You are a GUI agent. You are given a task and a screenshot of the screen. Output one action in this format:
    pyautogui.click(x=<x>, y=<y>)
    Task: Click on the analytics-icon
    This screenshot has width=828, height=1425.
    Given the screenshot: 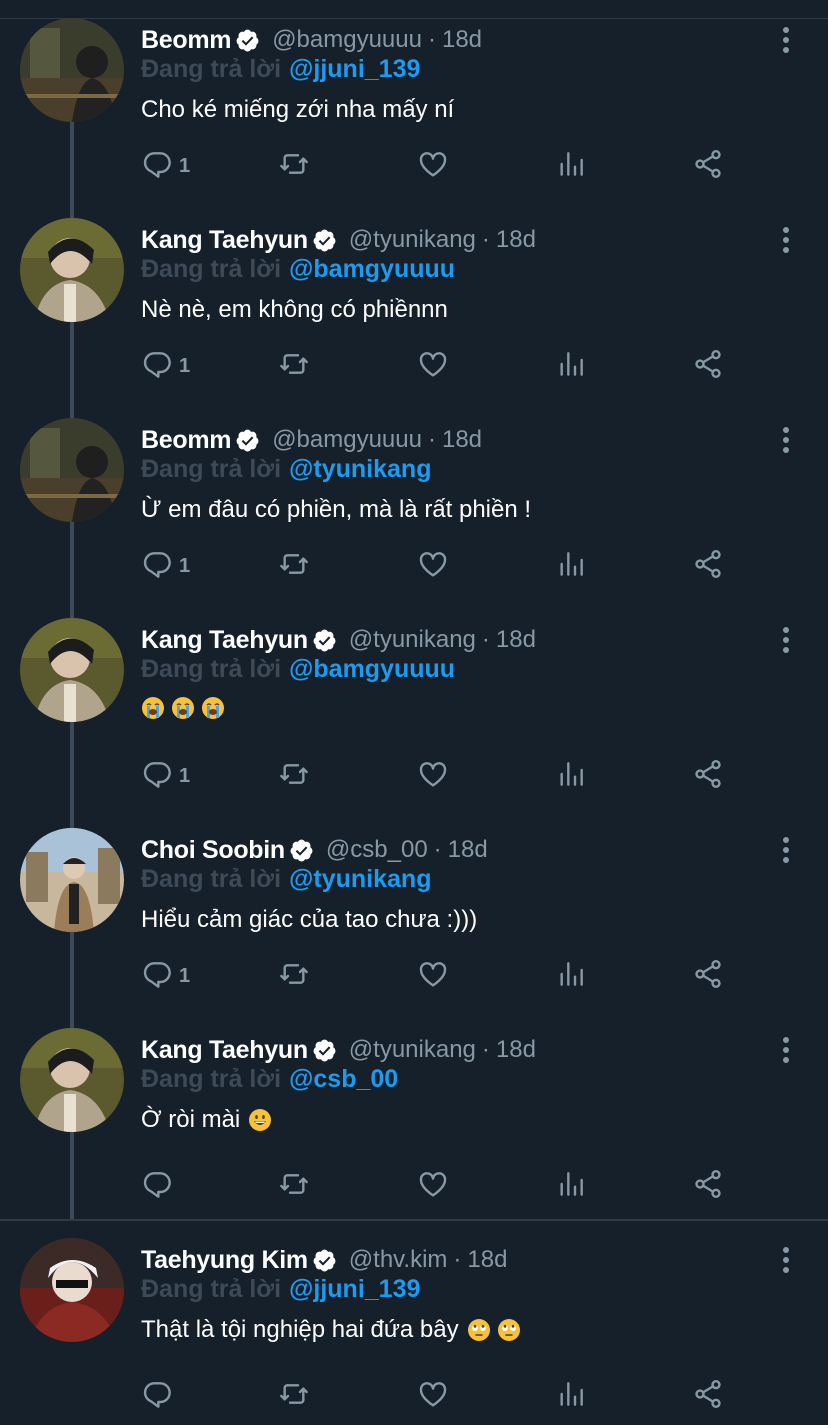 What is the action you would take?
    pyautogui.click(x=571, y=976)
    